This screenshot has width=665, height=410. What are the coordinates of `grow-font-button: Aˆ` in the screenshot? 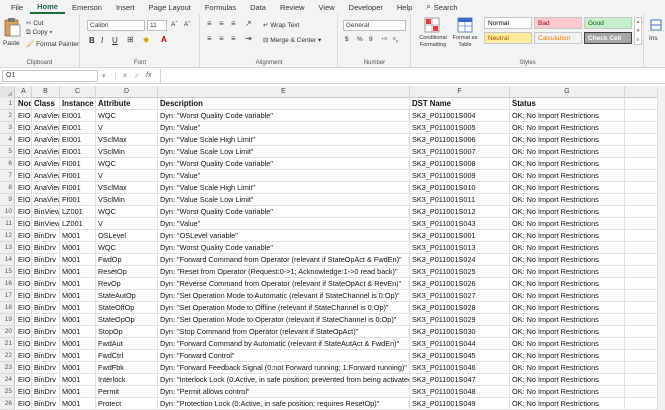 It's located at (174, 24).